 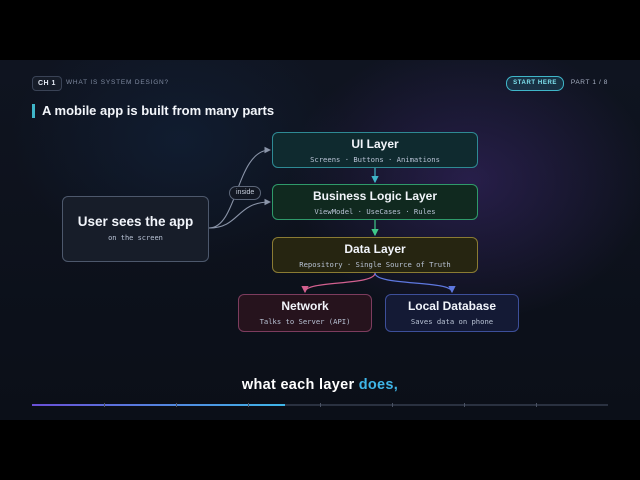 What do you see at coordinates (375, 159) in the screenshot?
I see `ui-layer-subtitle: Screens · Buttons · Animations` at bounding box center [375, 159].